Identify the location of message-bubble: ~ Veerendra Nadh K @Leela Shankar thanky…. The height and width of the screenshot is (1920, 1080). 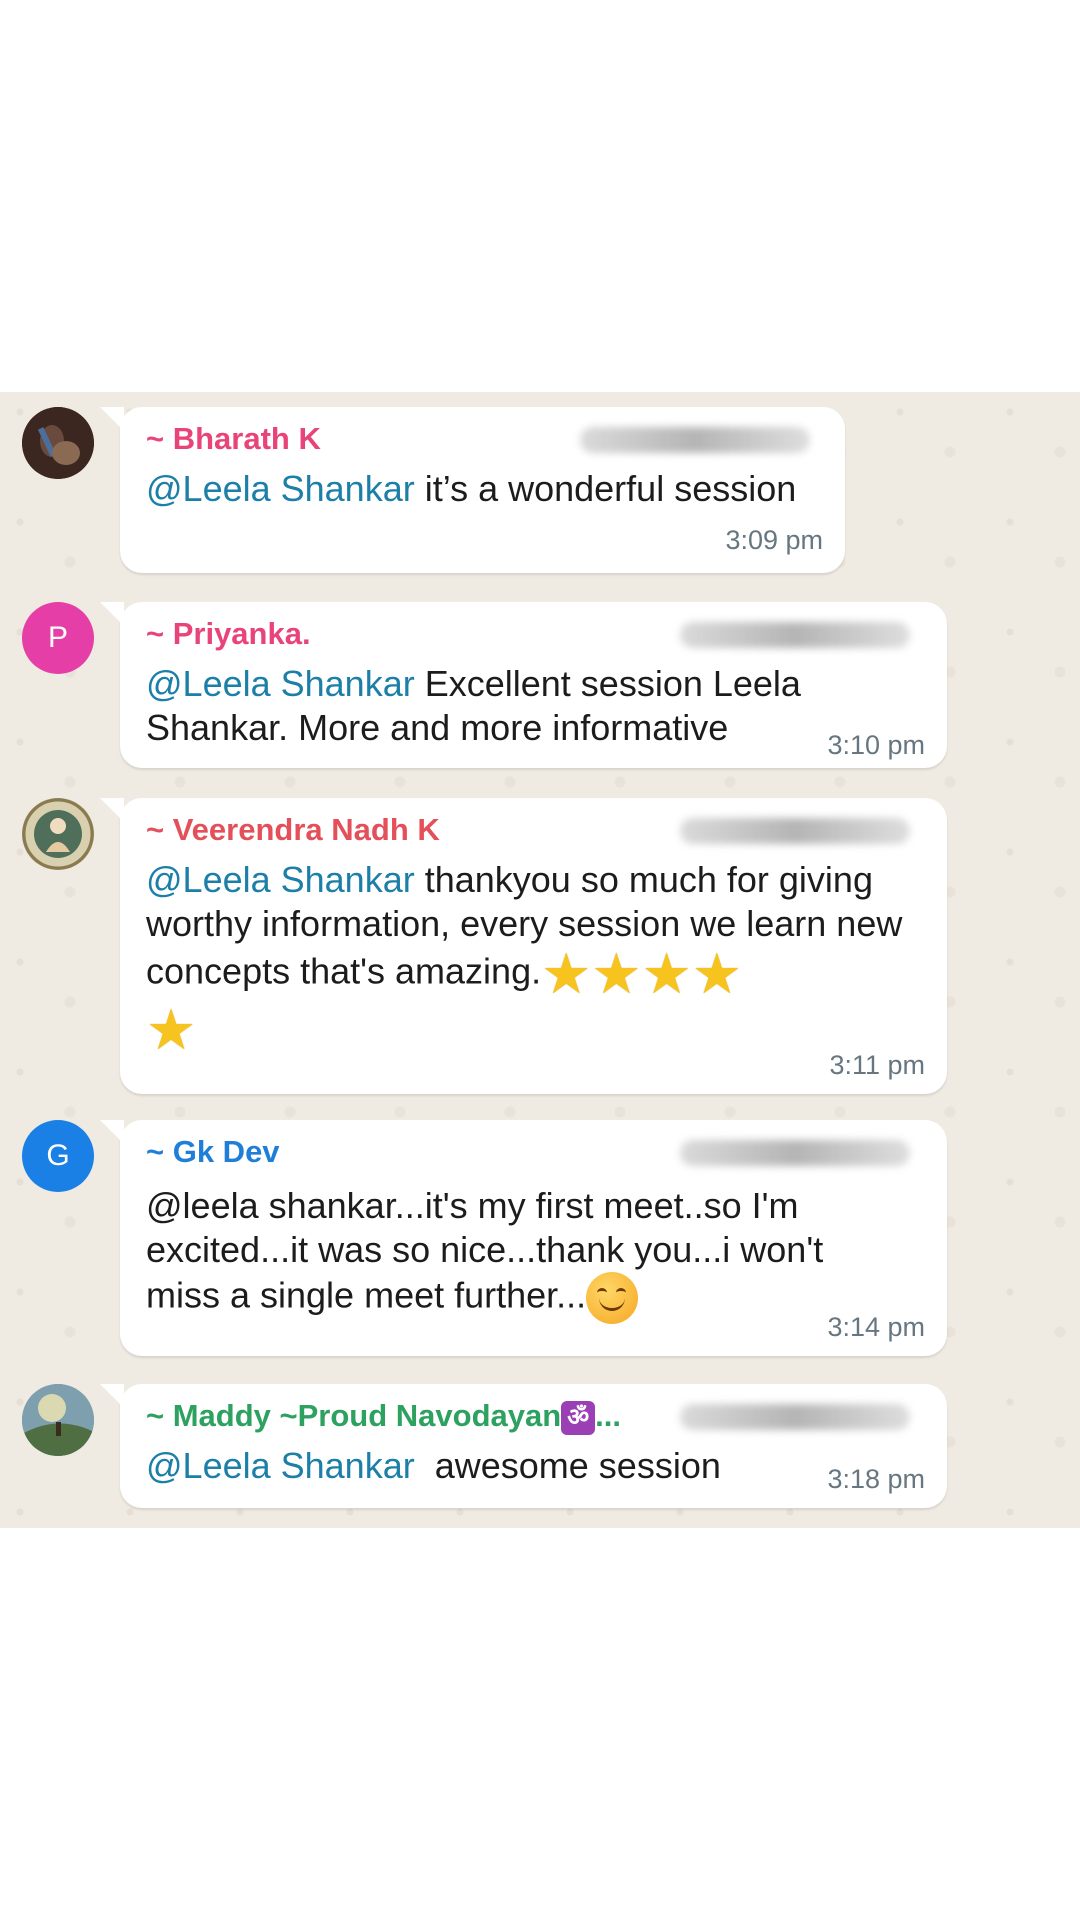
(523, 946).